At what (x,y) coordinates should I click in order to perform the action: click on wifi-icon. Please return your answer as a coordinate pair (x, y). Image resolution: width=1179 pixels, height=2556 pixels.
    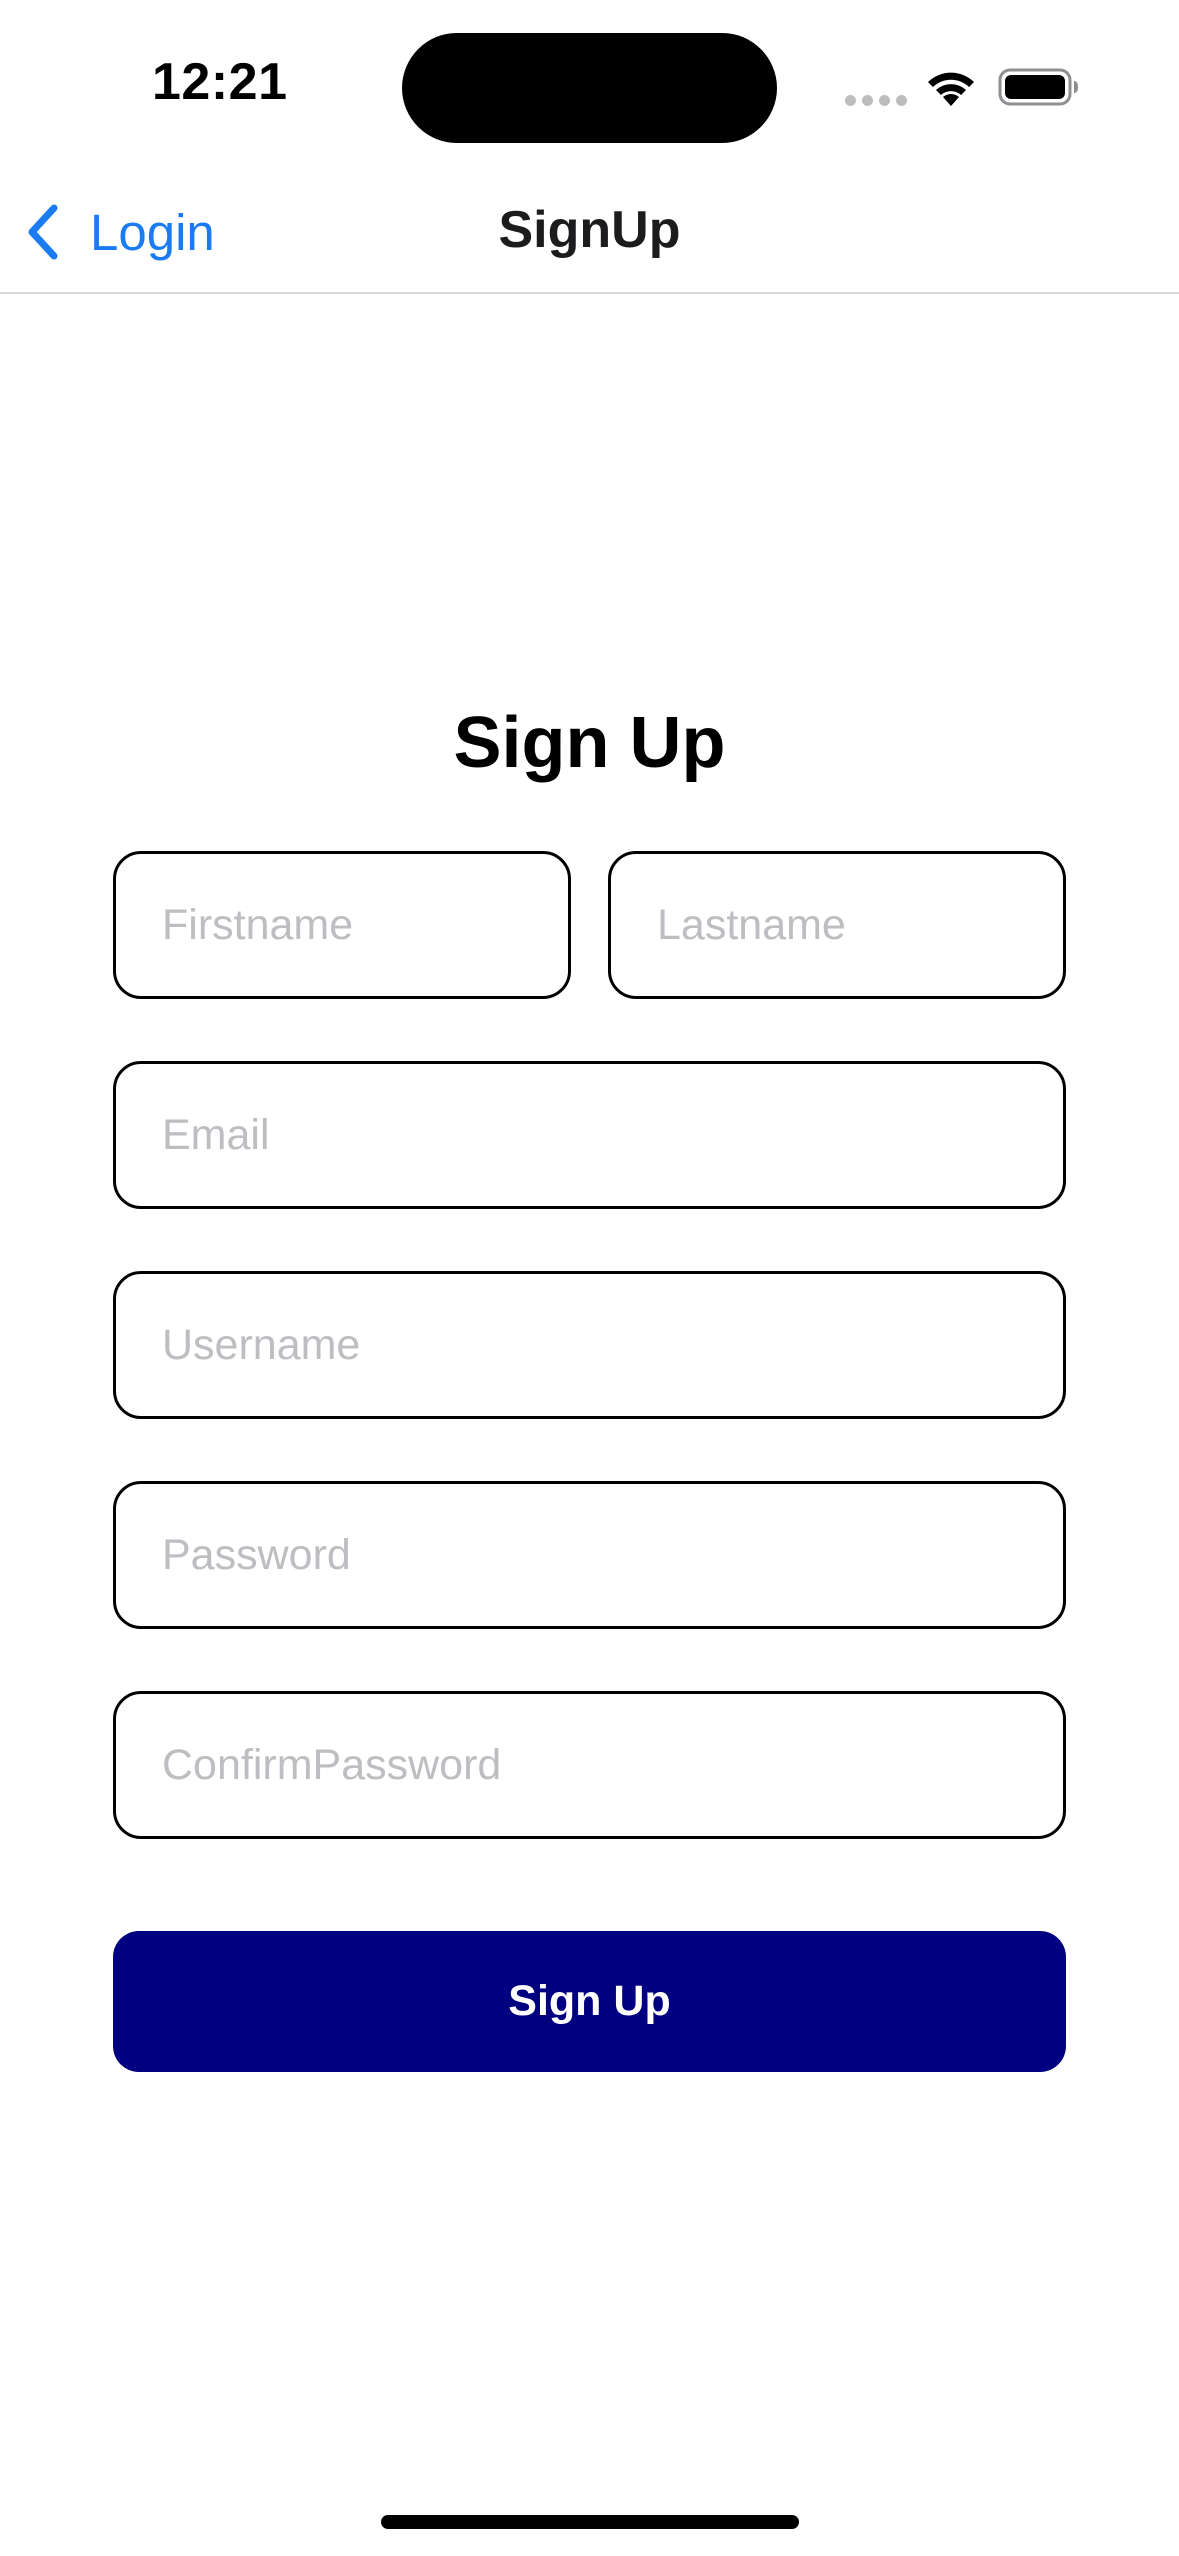
    Looking at the image, I should click on (951, 89).